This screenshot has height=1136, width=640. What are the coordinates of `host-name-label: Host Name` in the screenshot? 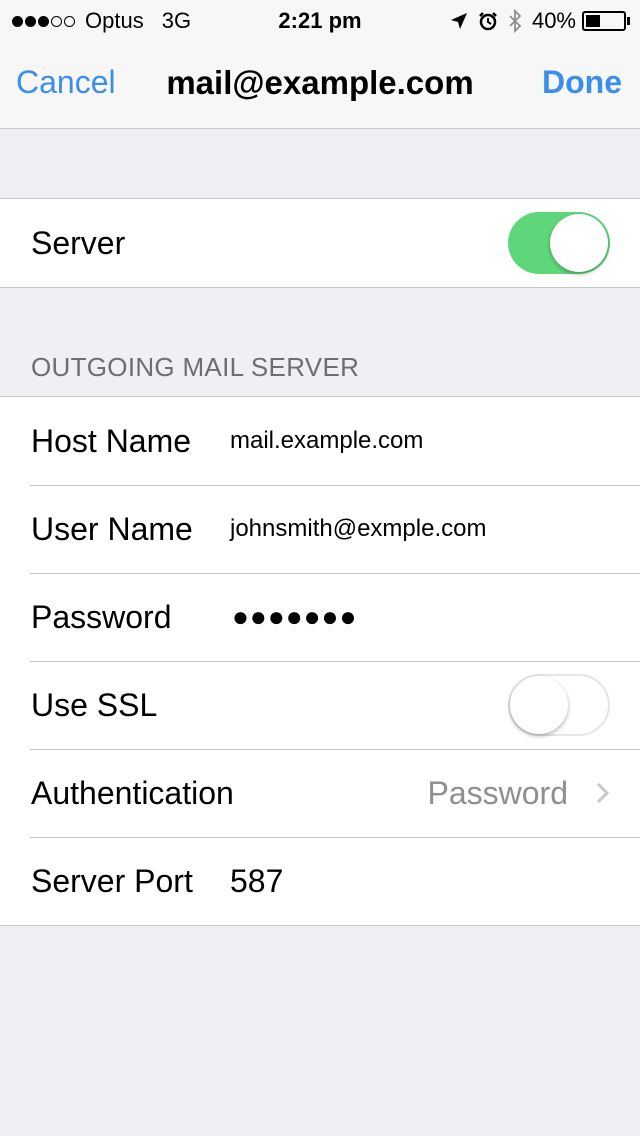 It's located at (111, 440).